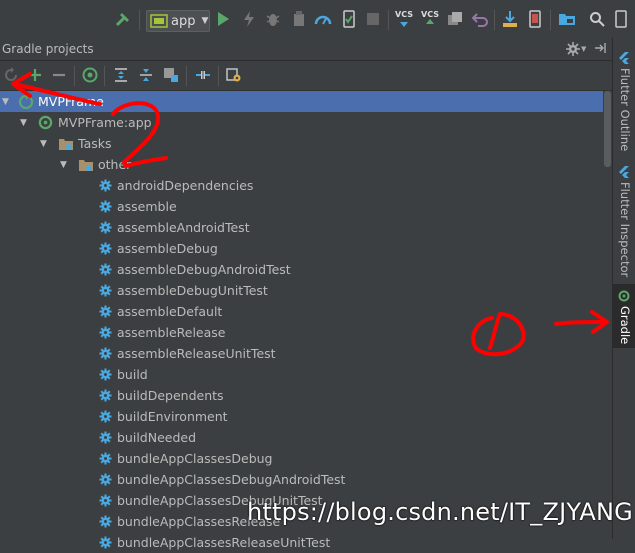 The height and width of the screenshot is (553, 635). I want to click on tree-task-row: assembleDebug, so click(301, 248).